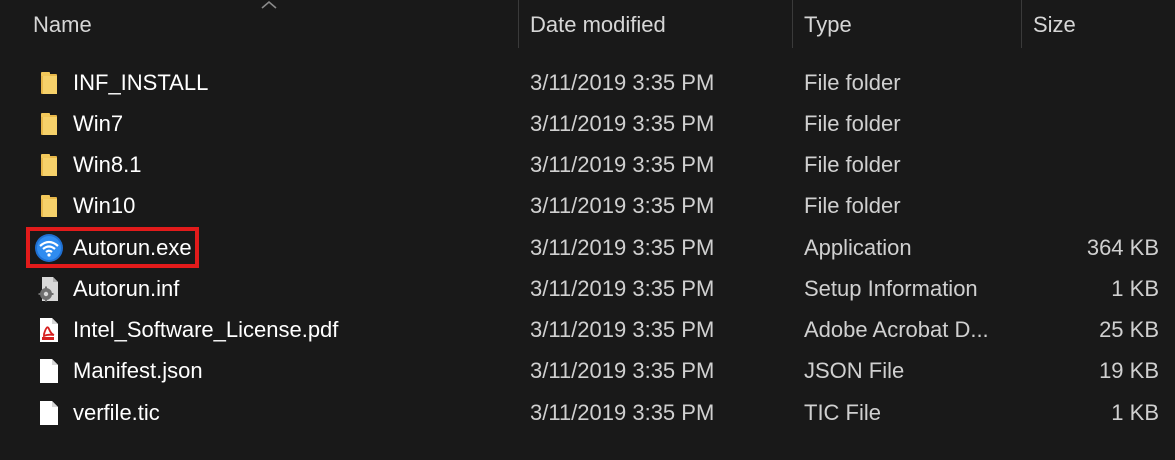  What do you see at coordinates (141, 82) in the screenshot?
I see `file-name: INF_INSTALL` at bounding box center [141, 82].